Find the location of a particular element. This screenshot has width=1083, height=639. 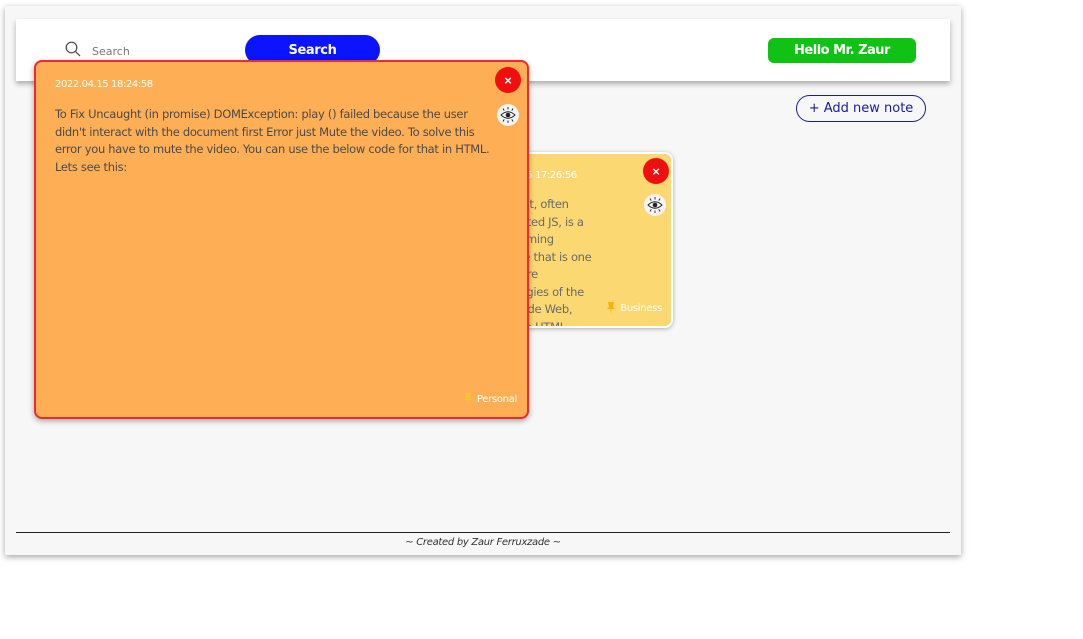

note-category-label: Personal is located at coordinates (496, 399).